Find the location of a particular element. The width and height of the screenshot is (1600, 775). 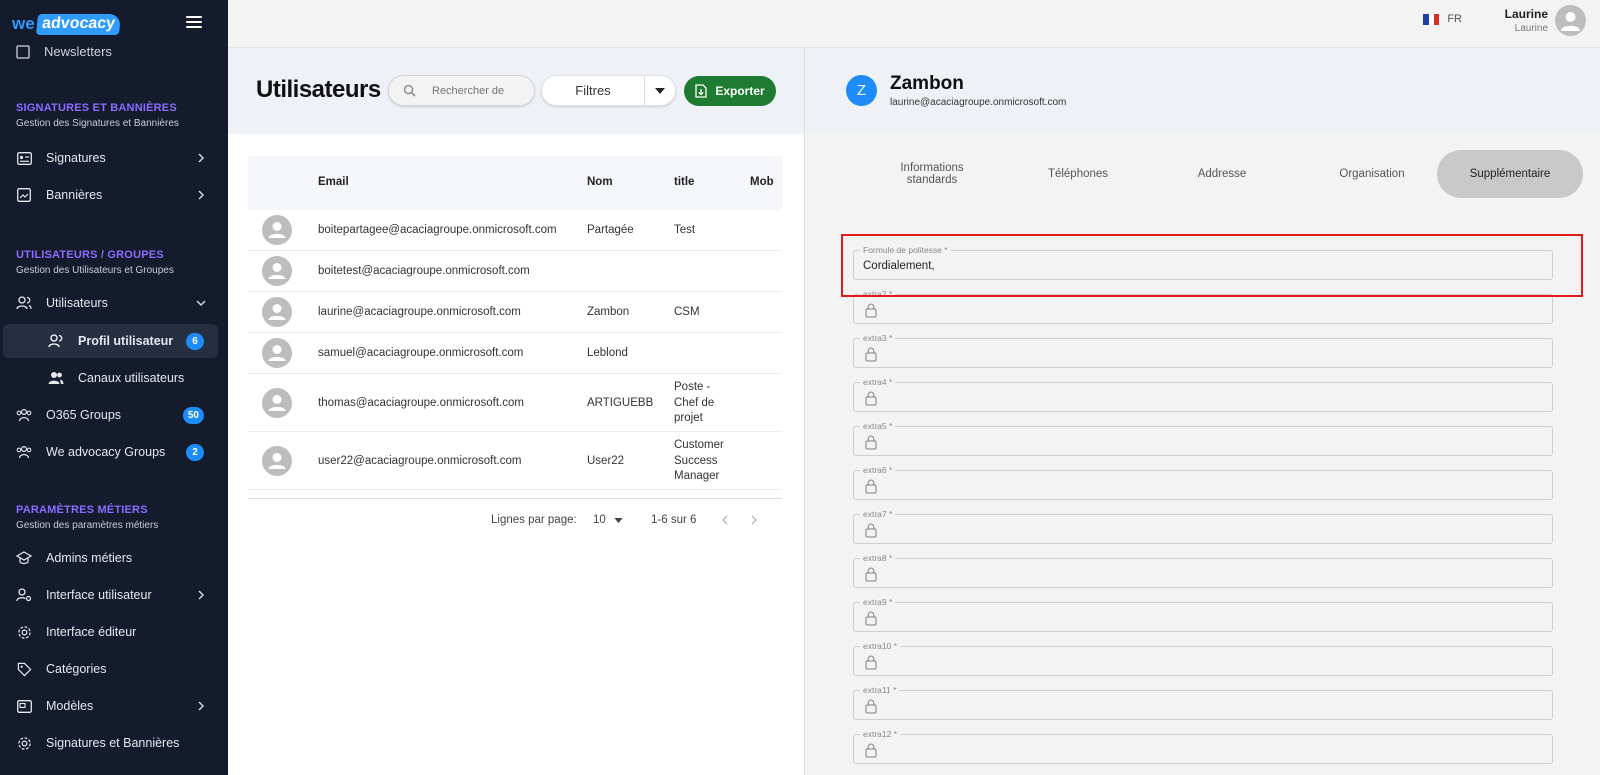

sidebar-item-interface-editeur: Interface éditeur is located at coordinates (114, 632).